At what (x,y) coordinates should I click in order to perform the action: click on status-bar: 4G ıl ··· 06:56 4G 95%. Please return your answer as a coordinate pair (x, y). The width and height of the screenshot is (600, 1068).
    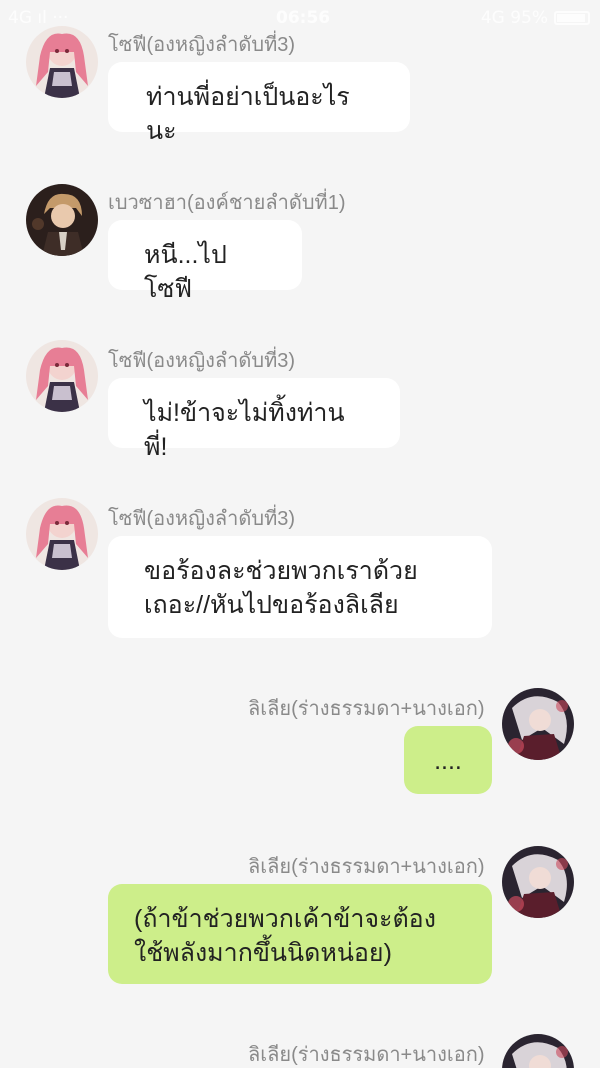
    Looking at the image, I should click on (300, 19).